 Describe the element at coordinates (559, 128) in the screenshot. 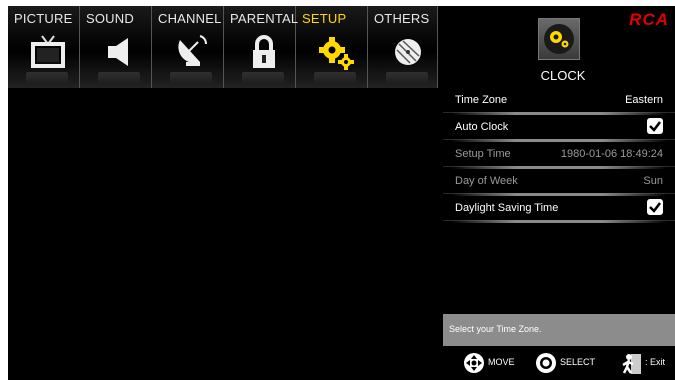

I see `setting-row-auto-clock: Auto Clock` at that location.